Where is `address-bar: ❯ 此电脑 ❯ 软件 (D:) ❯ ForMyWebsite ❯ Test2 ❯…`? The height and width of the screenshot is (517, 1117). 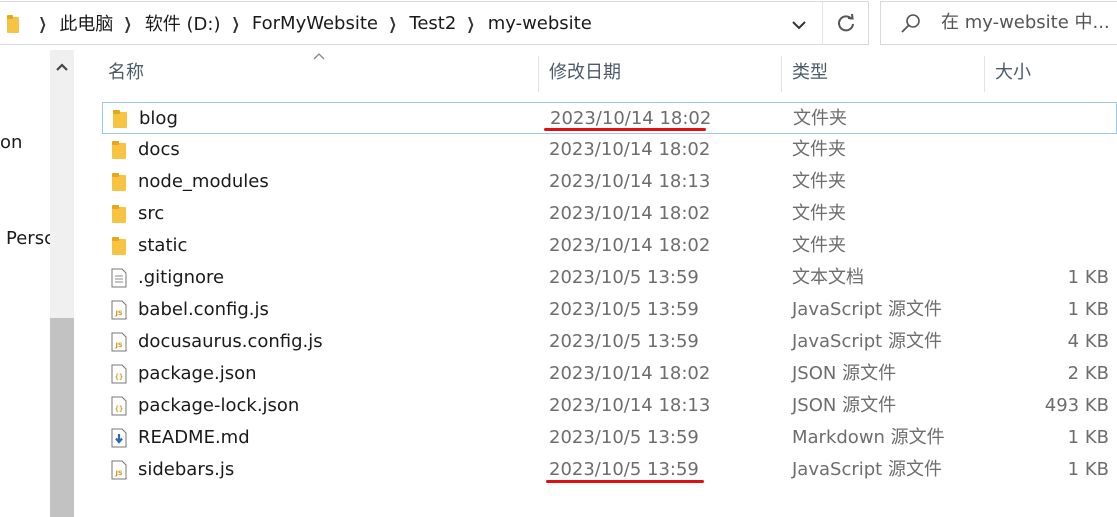
address-bar: ❯ 此电脑 ❯ 软件 (D:) ❯ ForMyWebsite ❯ Test2 ❯… is located at coordinates (434, 23).